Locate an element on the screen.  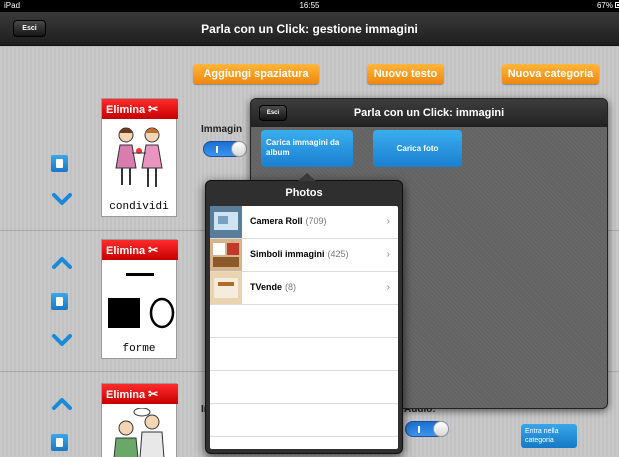
card-label: condividi is located at coordinates (139, 207).